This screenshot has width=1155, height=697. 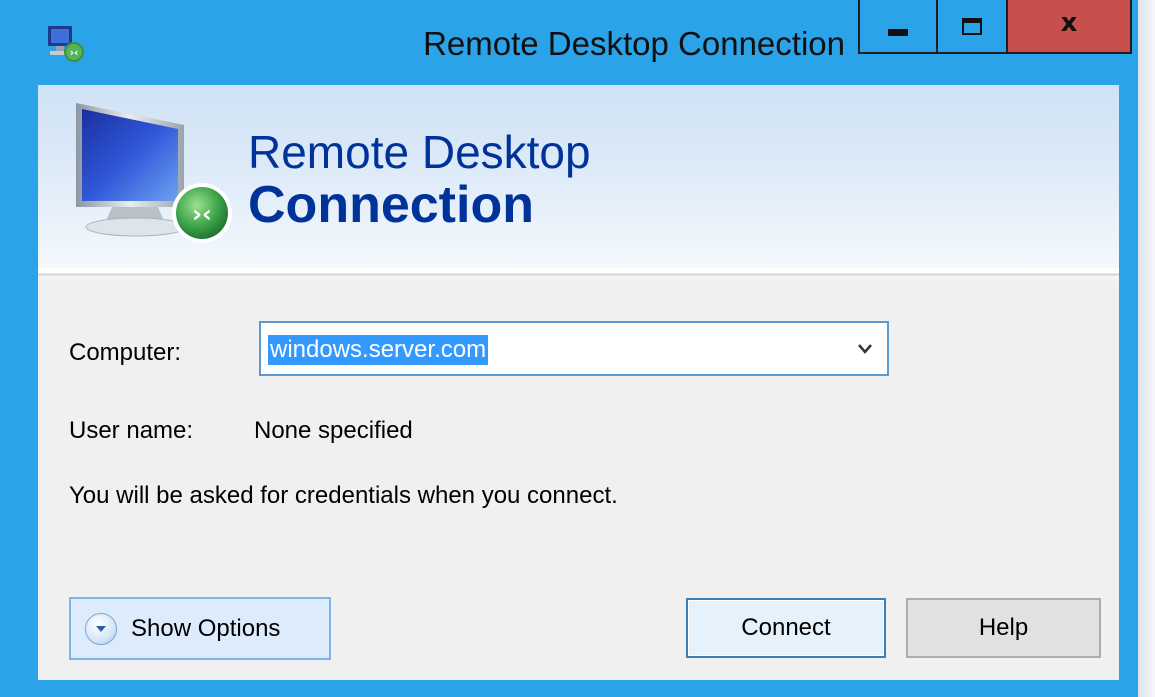 What do you see at coordinates (333, 430) in the screenshot?
I see `username-value: None specified` at bounding box center [333, 430].